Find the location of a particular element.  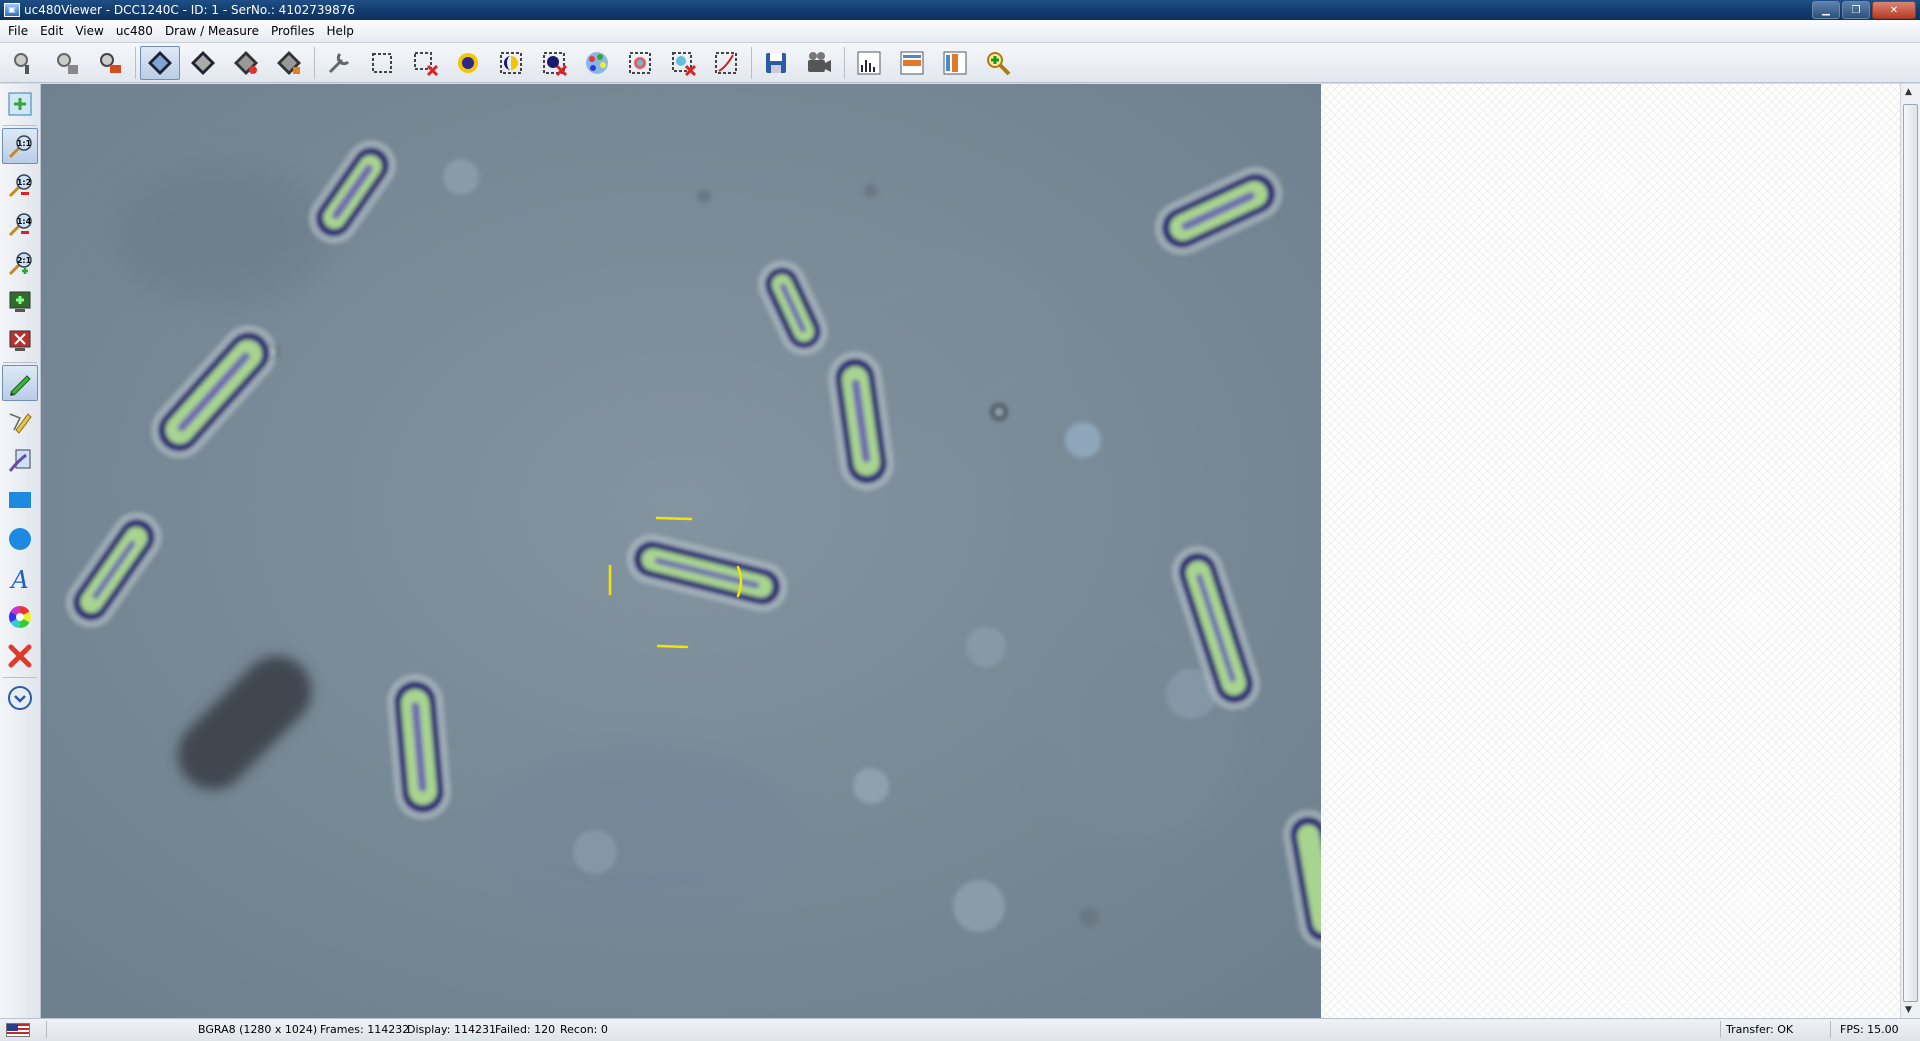

circle-button is located at coordinates (20, 539).